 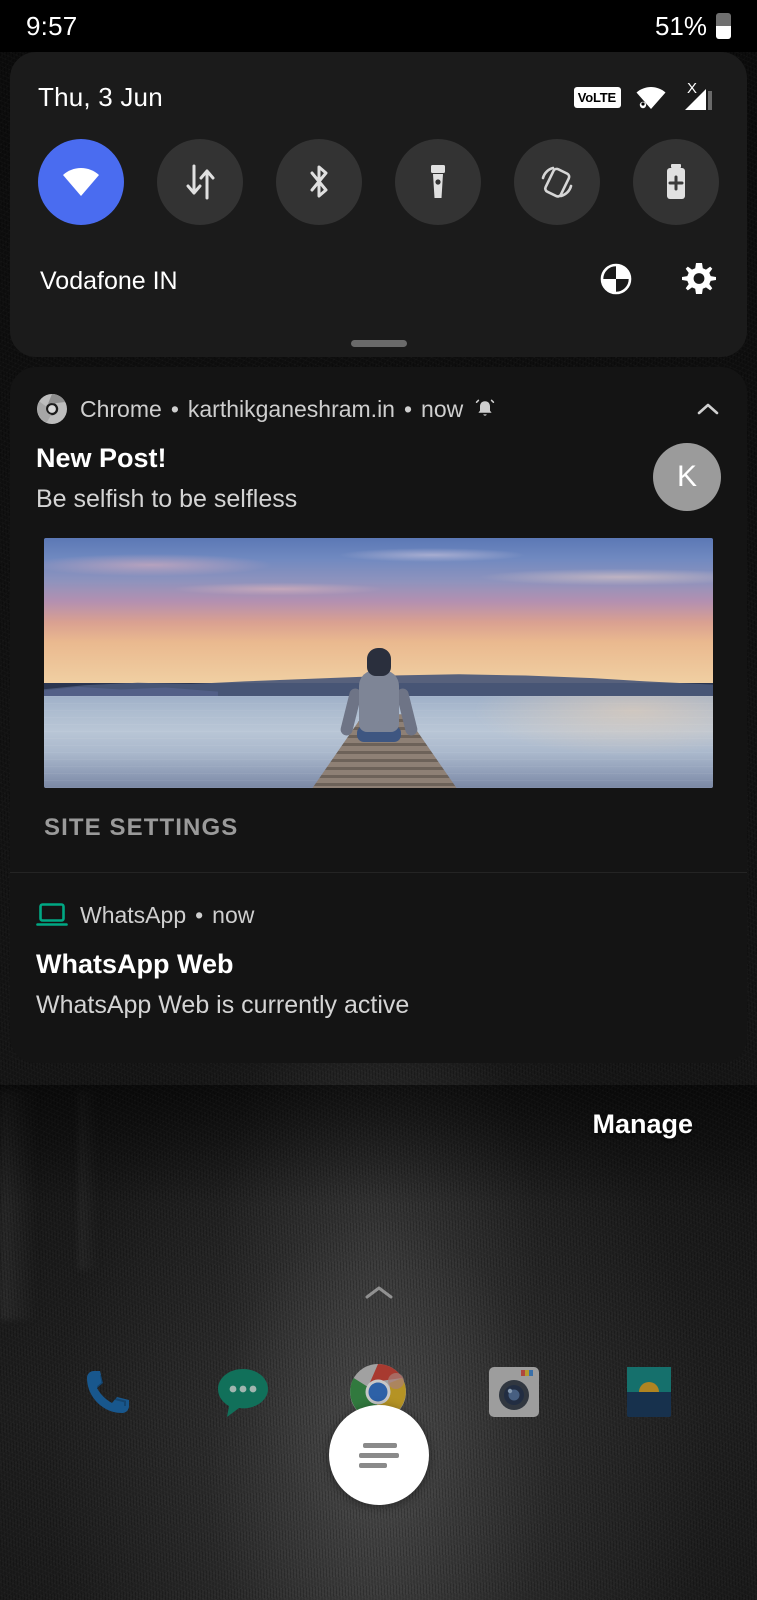 I want to click on dock-app-gallery, so click(x=649, y=1392).